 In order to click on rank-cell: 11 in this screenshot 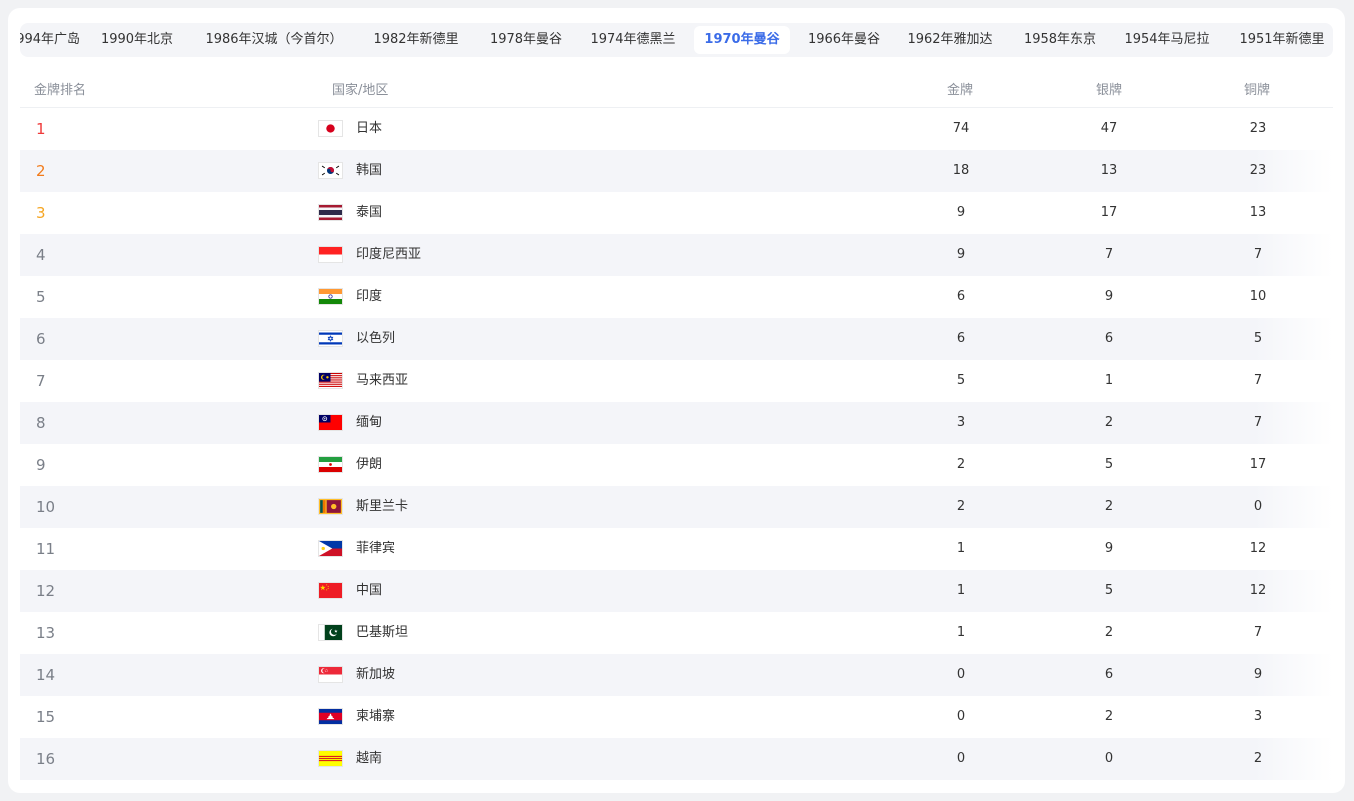, I will do `click(46, 549)`.